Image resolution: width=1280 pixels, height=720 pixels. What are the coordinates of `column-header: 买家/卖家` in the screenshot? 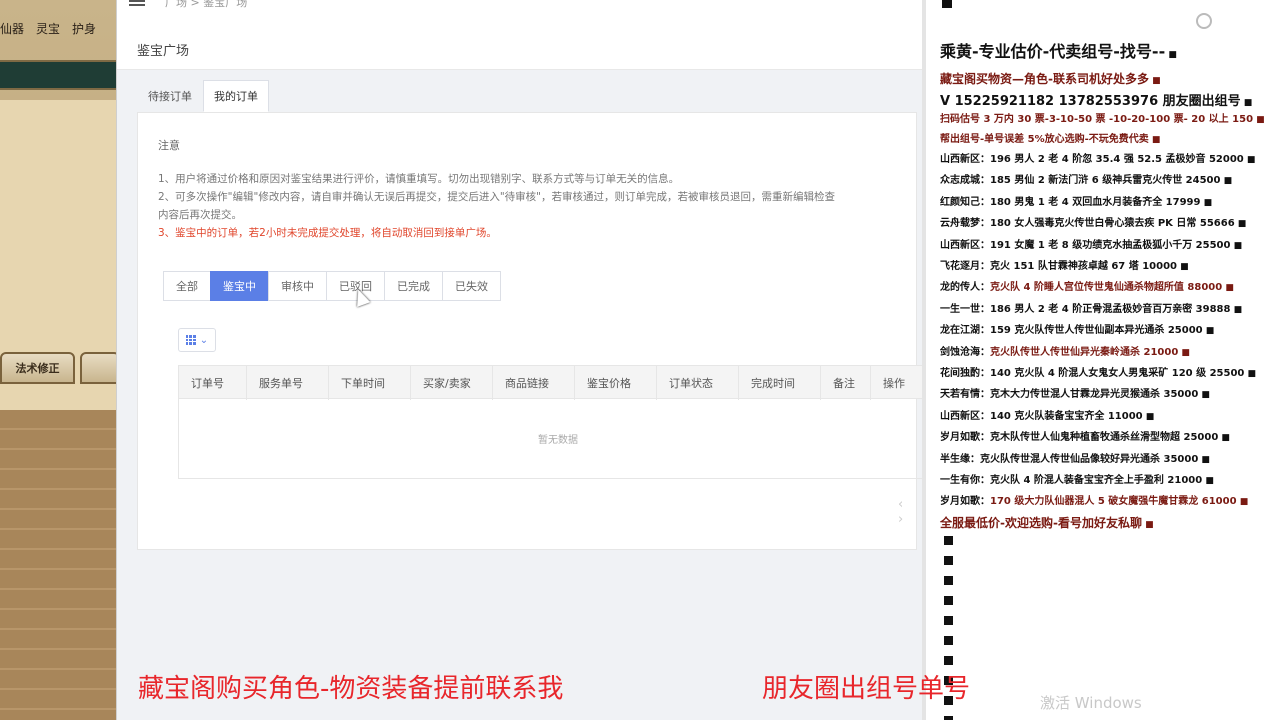 It's located at (452, 383).